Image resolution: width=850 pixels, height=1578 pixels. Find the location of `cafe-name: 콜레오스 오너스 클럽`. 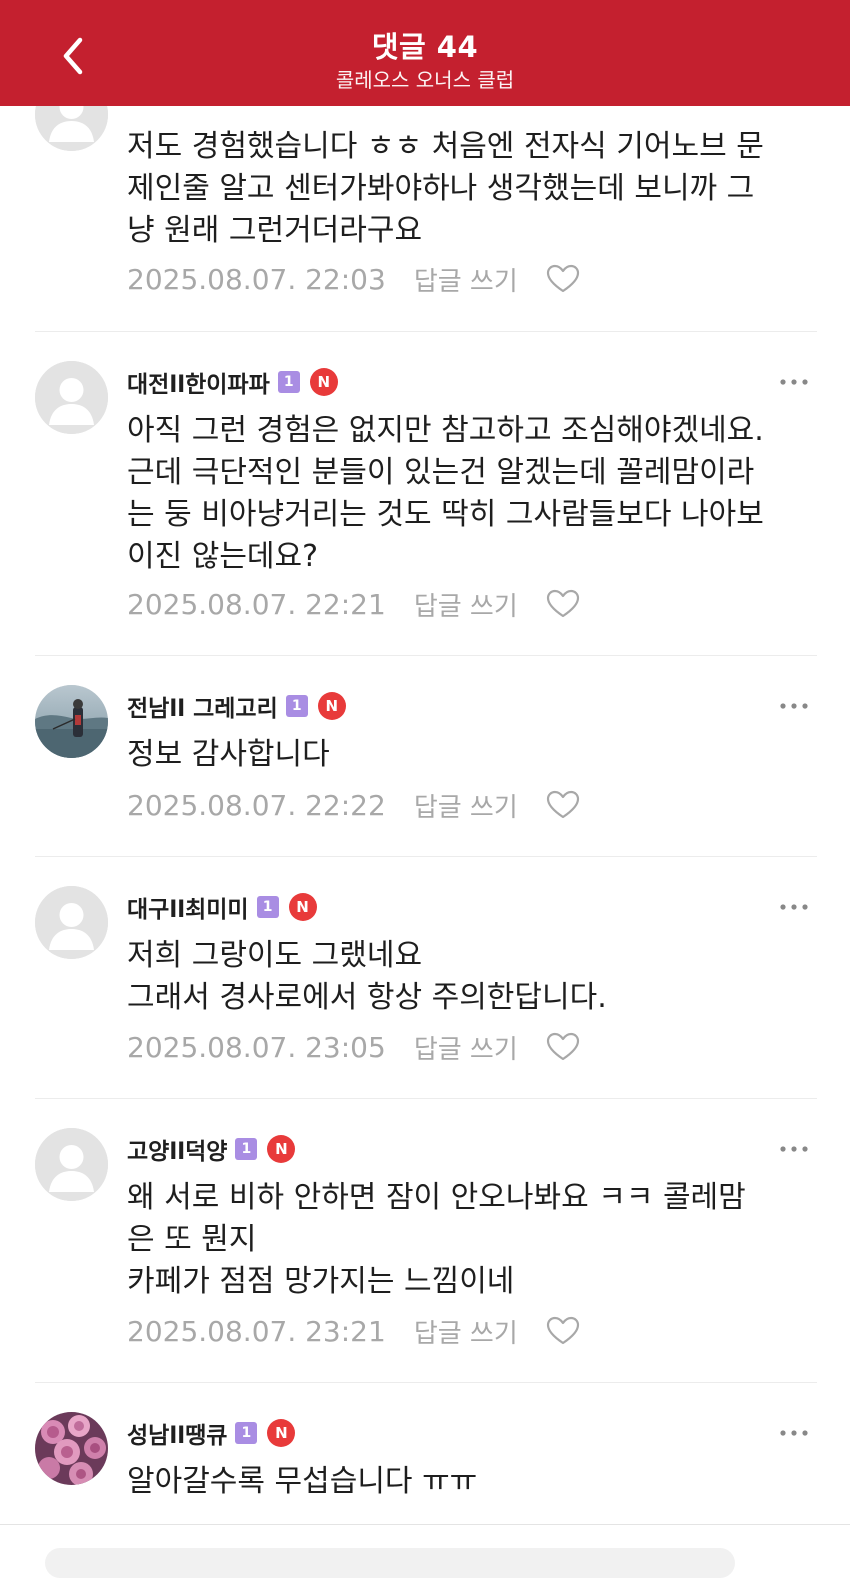

cafe-name: 콜레오스 오너스 클럽 is located at coordinates (425, 80).